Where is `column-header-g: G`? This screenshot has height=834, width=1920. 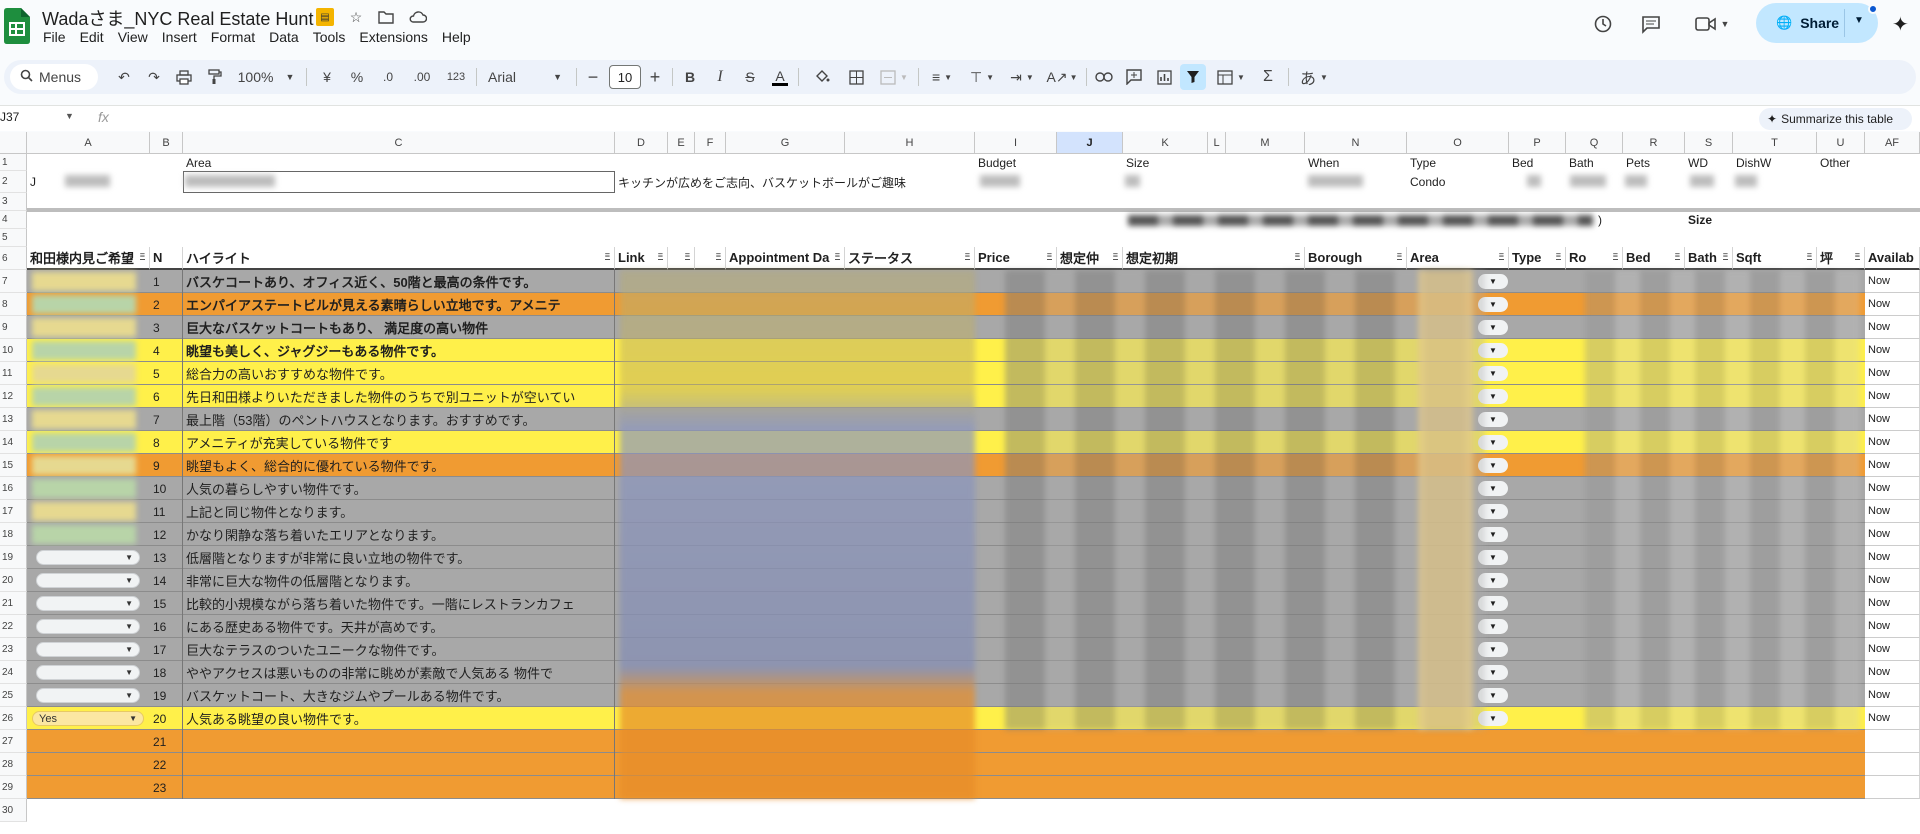
column-header-g: G is located at coordinates (785, 143).